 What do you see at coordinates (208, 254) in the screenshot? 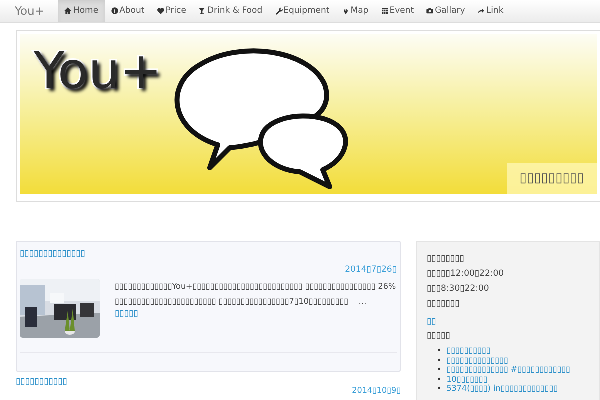
I see `post-title: ▯▯▯▯▯▯▯▯▯▯▯▯▯▯` at bounding box center [208, 254].